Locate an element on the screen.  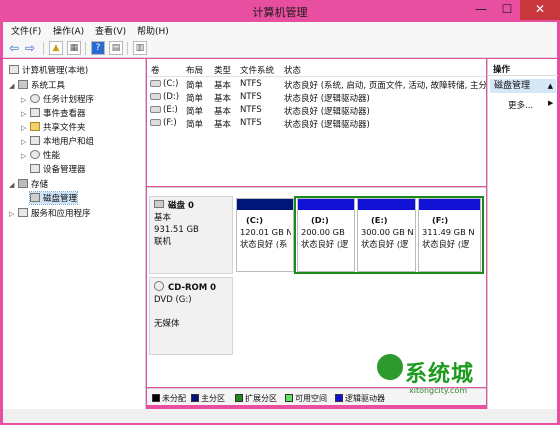
partition-bar is located at coordinates (449, 204).